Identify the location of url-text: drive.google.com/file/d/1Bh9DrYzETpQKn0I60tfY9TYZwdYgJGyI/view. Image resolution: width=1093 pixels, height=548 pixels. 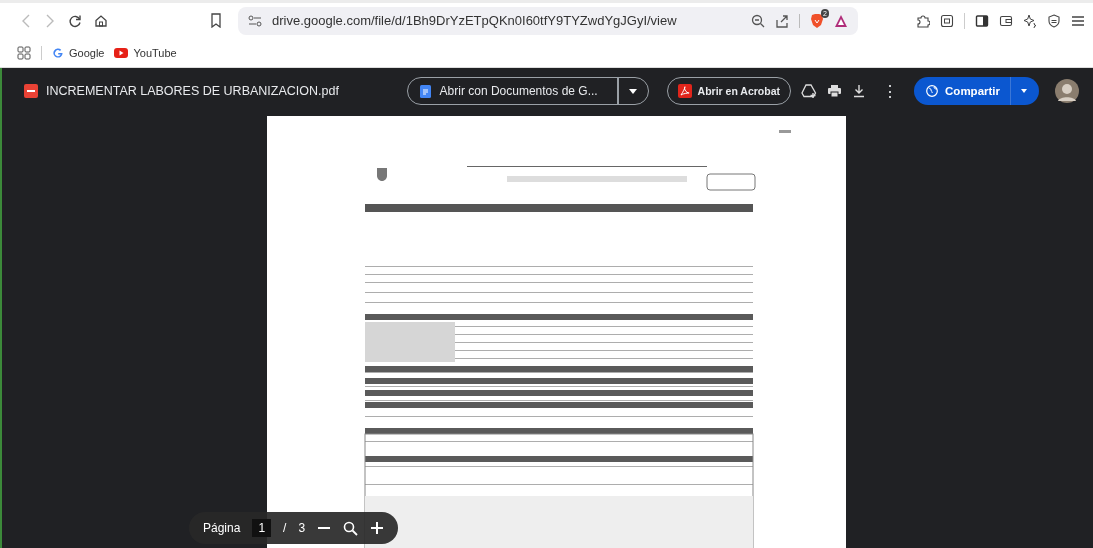
(474, 20).